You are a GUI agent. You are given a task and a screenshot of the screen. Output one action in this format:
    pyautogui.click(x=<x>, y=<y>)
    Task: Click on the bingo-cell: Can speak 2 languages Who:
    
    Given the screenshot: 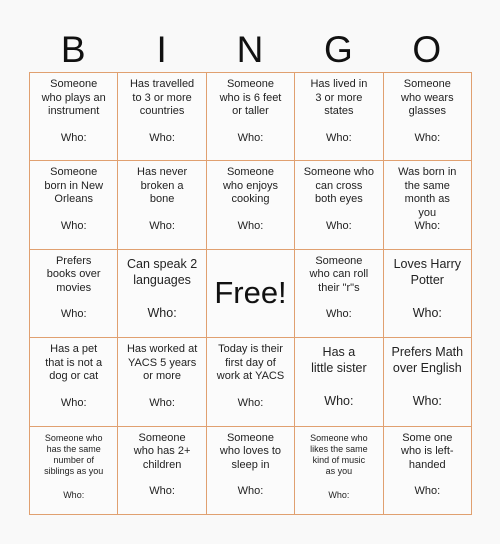 What is the action you would take?
    pyautogui.click(x=162, y=294)
    